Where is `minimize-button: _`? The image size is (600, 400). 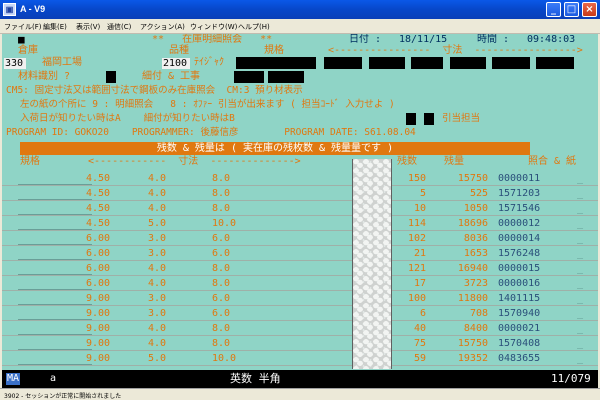
minimize-button: _ is located at coordinates (553, 9).